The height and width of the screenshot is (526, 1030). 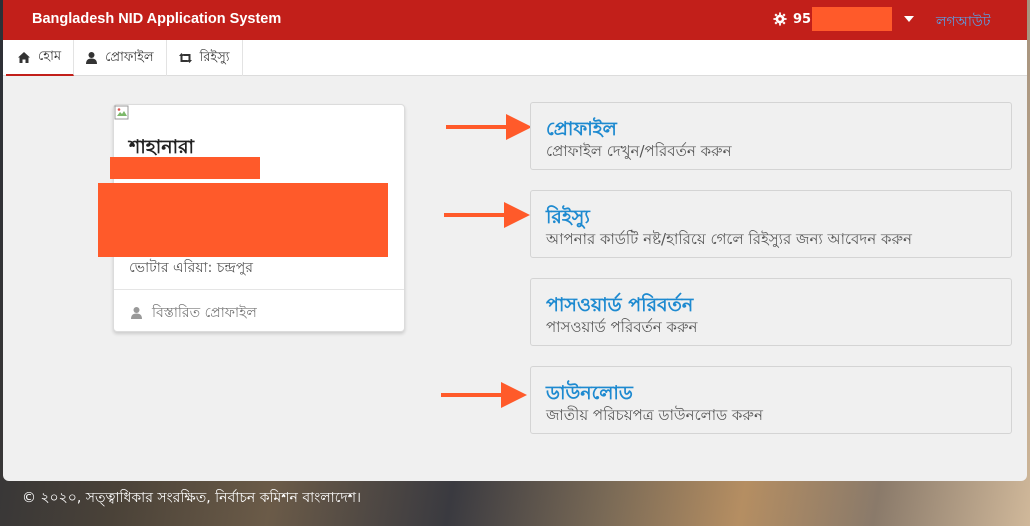 I want to click on divider, so click(x=259, y=289).